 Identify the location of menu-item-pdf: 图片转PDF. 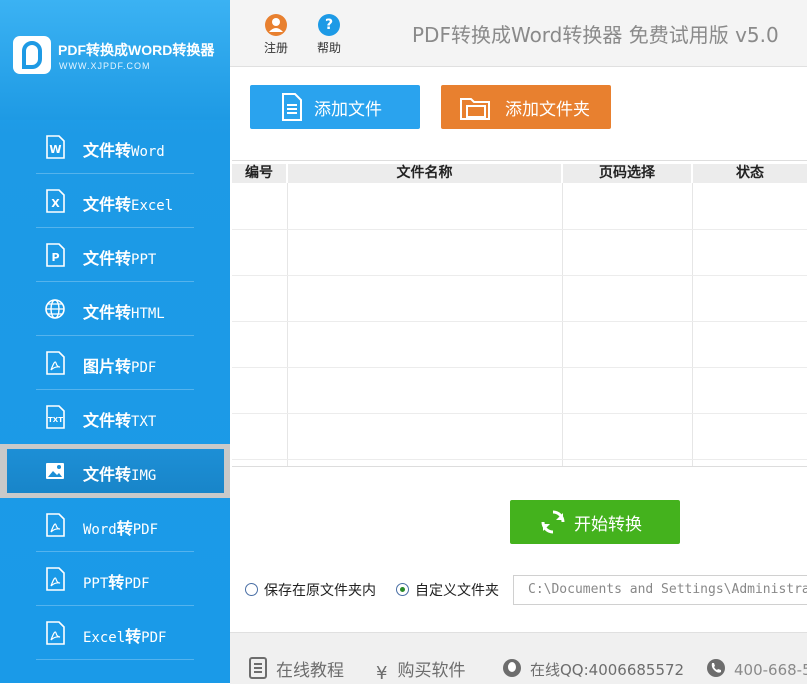
(115, 363).